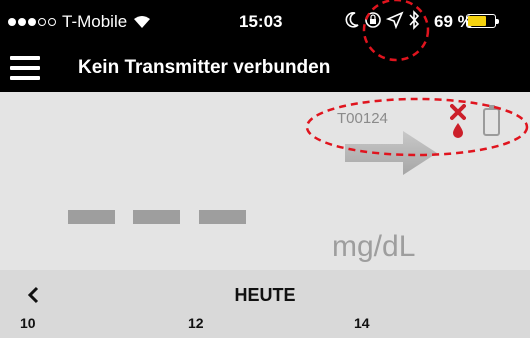 The image size is (530, 338). Describe the element at coordinates (32, 22) in the screenshot. I see `signal-strength-icon` at that location.